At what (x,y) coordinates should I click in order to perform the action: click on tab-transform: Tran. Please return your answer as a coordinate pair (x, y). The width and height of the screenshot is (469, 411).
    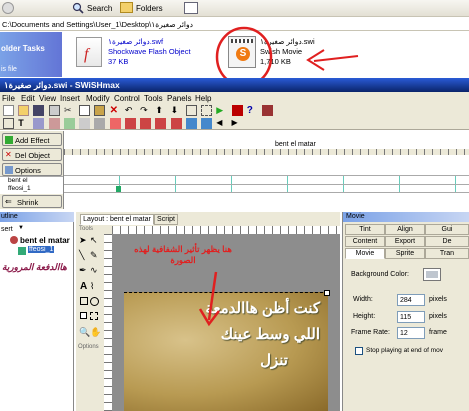
    Looking at the image, I should click on (447, 253).